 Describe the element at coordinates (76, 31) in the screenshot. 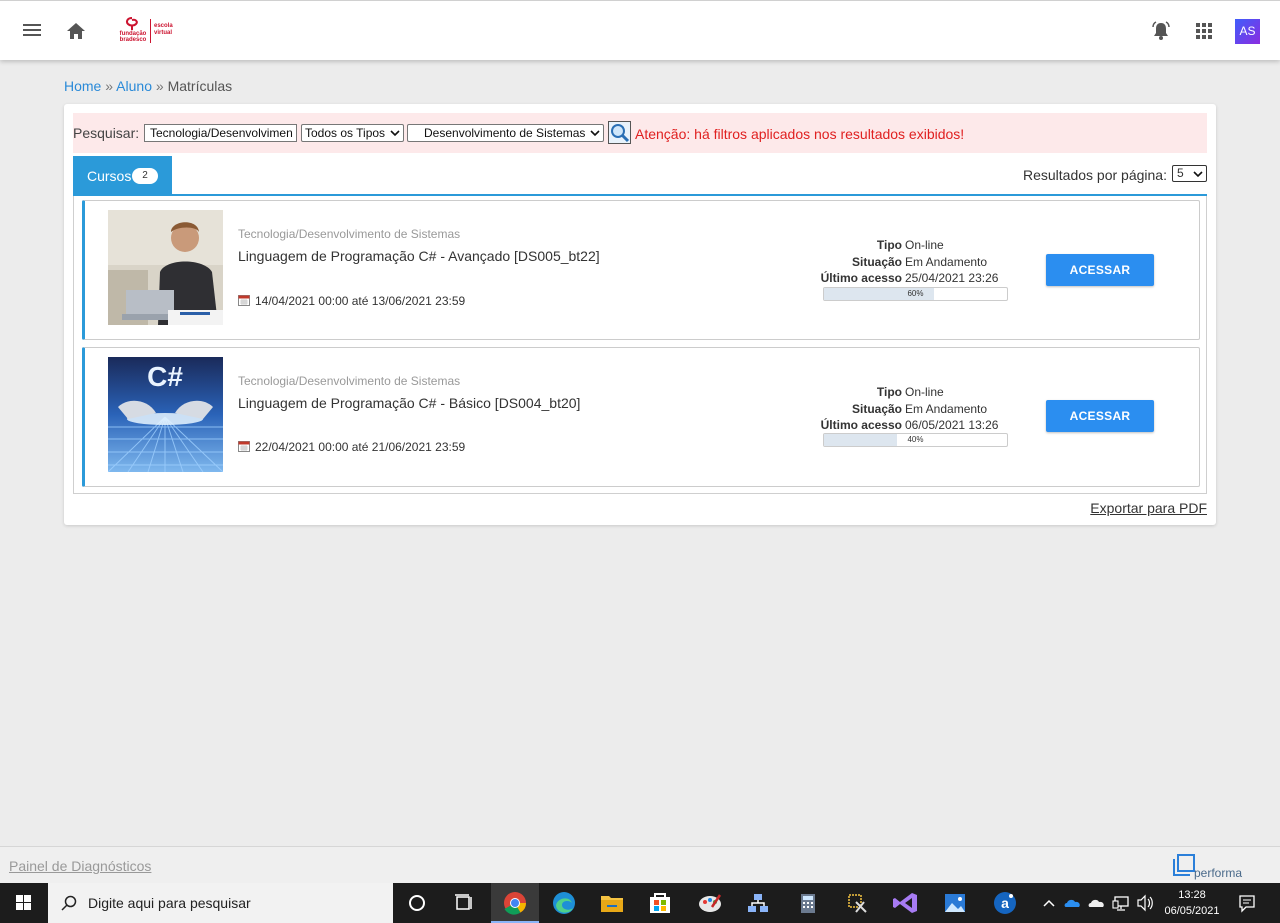

I see `home-icon` at that location.